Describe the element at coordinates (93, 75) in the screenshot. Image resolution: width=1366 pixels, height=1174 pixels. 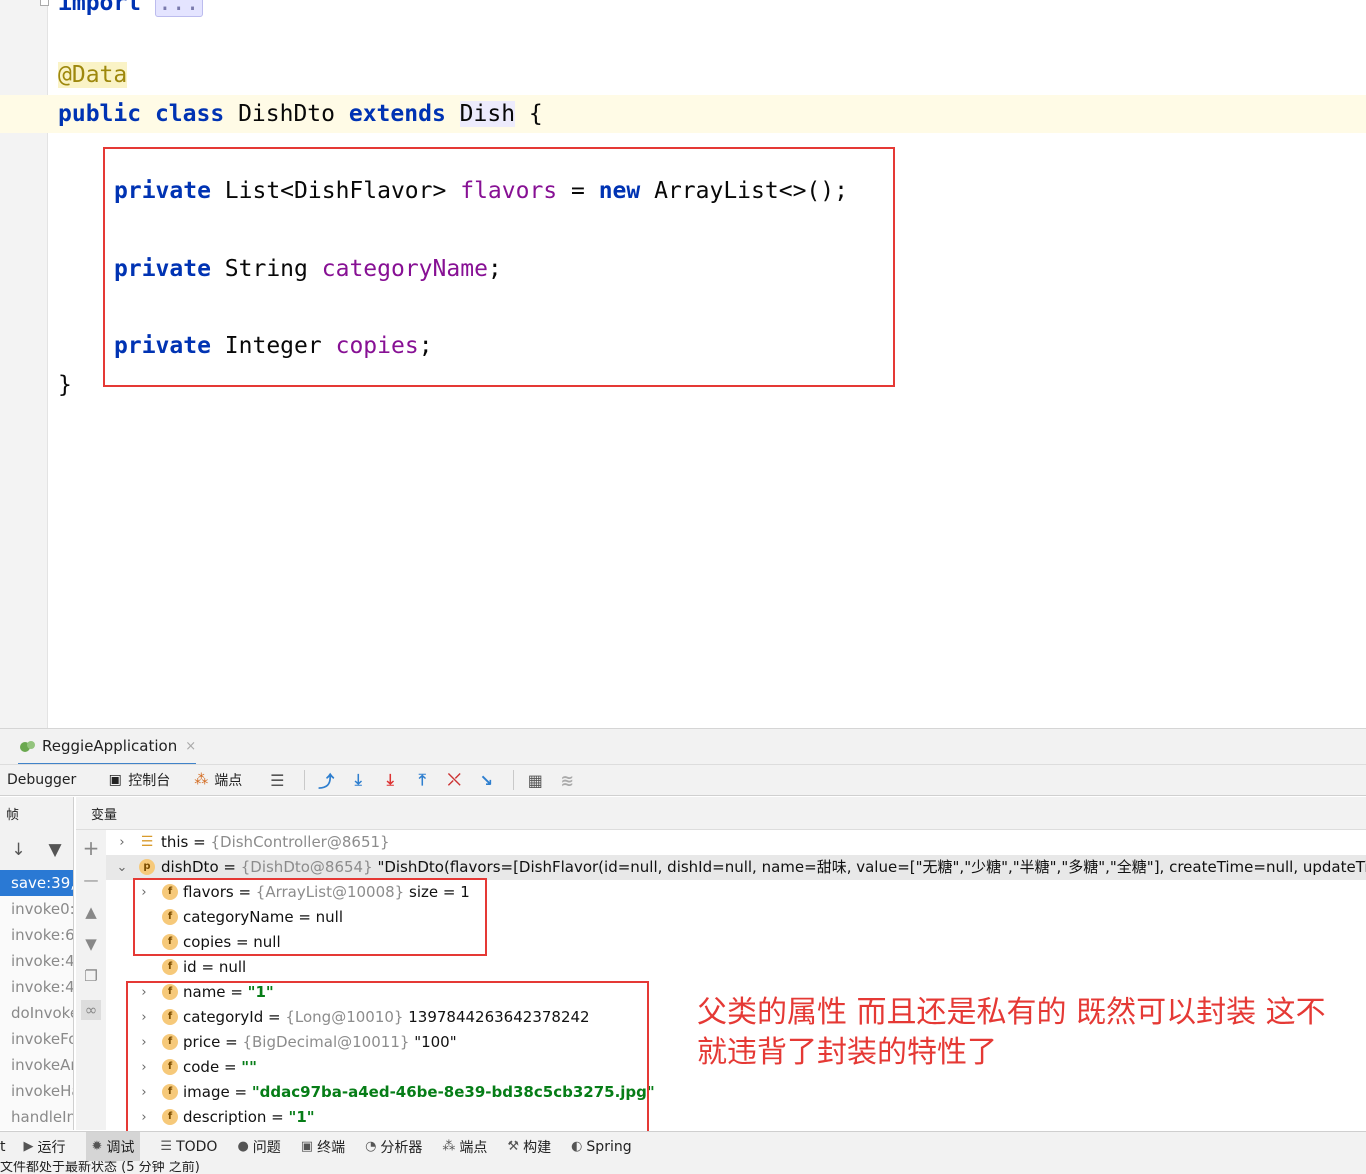
I see `code-line-annotation: @Data` at that location.